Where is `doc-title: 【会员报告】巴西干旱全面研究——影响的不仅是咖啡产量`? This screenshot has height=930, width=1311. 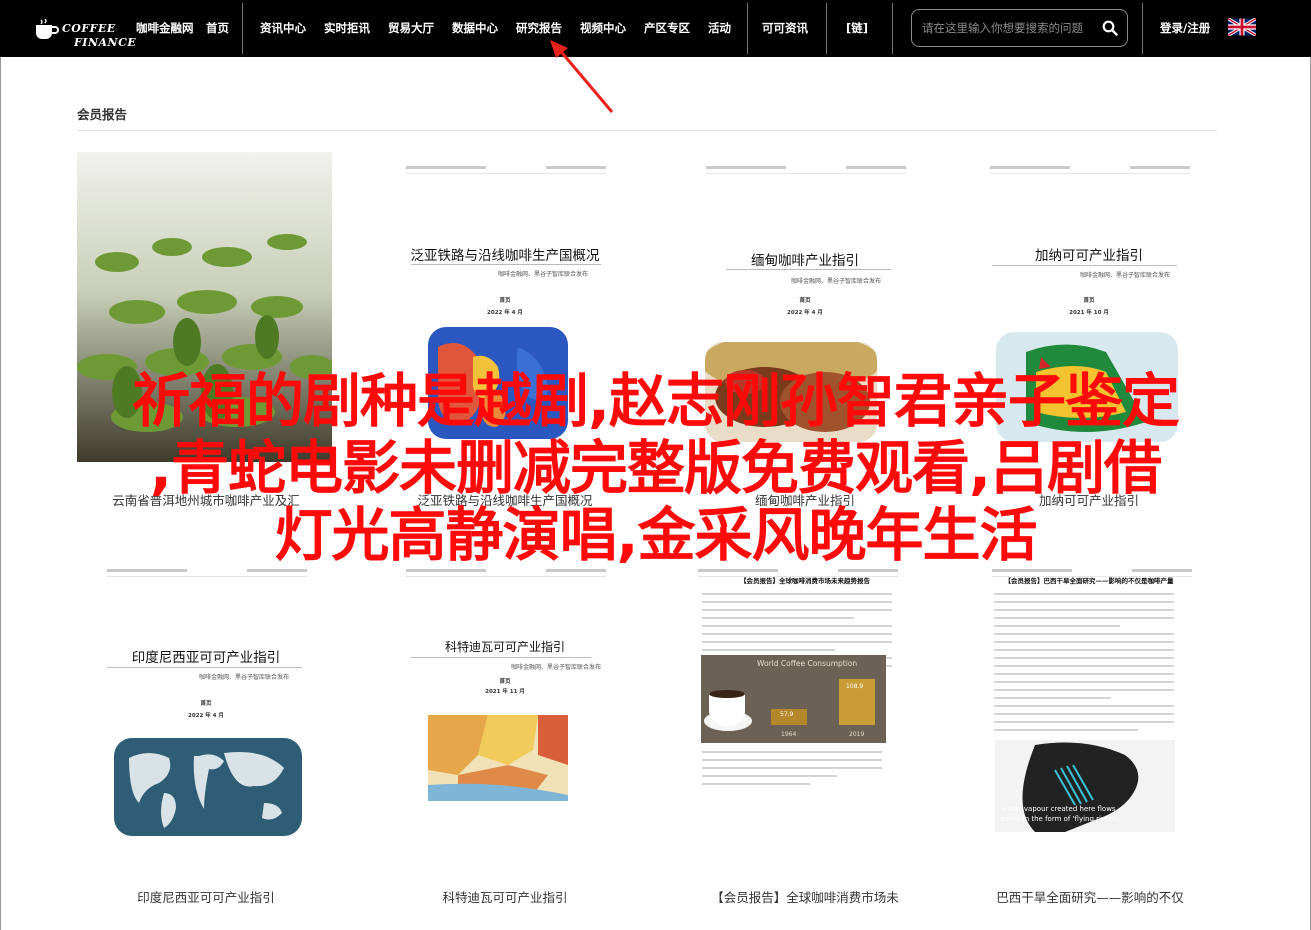
doc-title: 【会员报告】巴西干旱全面研究——影响的不仅是咖啡产量 is located at coordinates (1089, 581).